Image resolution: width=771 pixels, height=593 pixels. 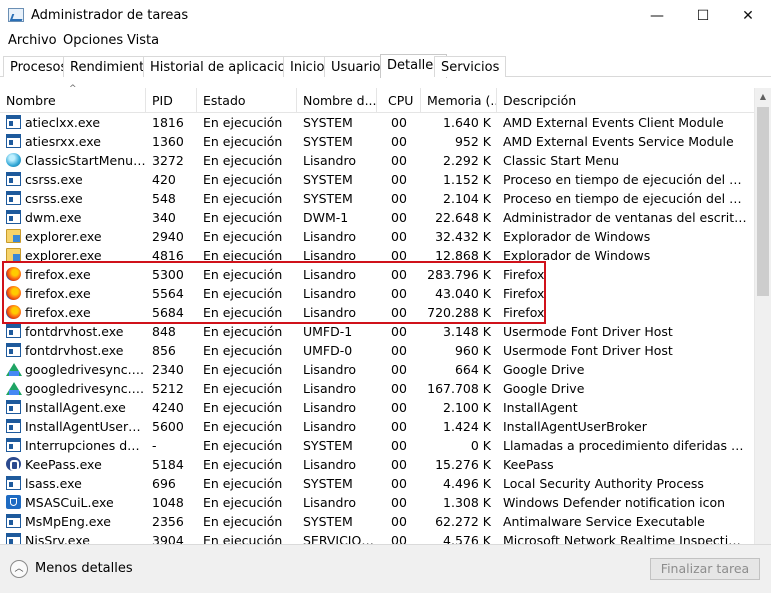 I want to click on cell-pid: 5564, so click(x=168, y=293).